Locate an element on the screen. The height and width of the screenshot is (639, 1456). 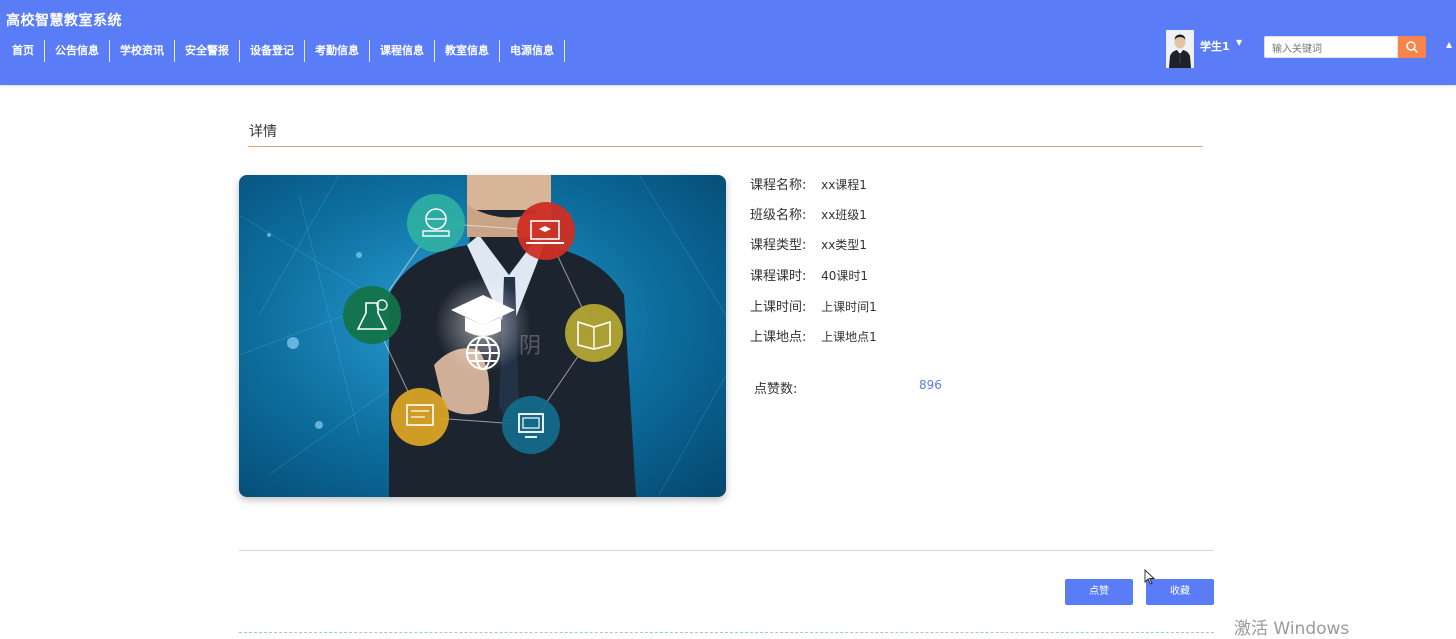
field-course-type: 课程类型: xx类型1 is located at coordinates (808, 244).